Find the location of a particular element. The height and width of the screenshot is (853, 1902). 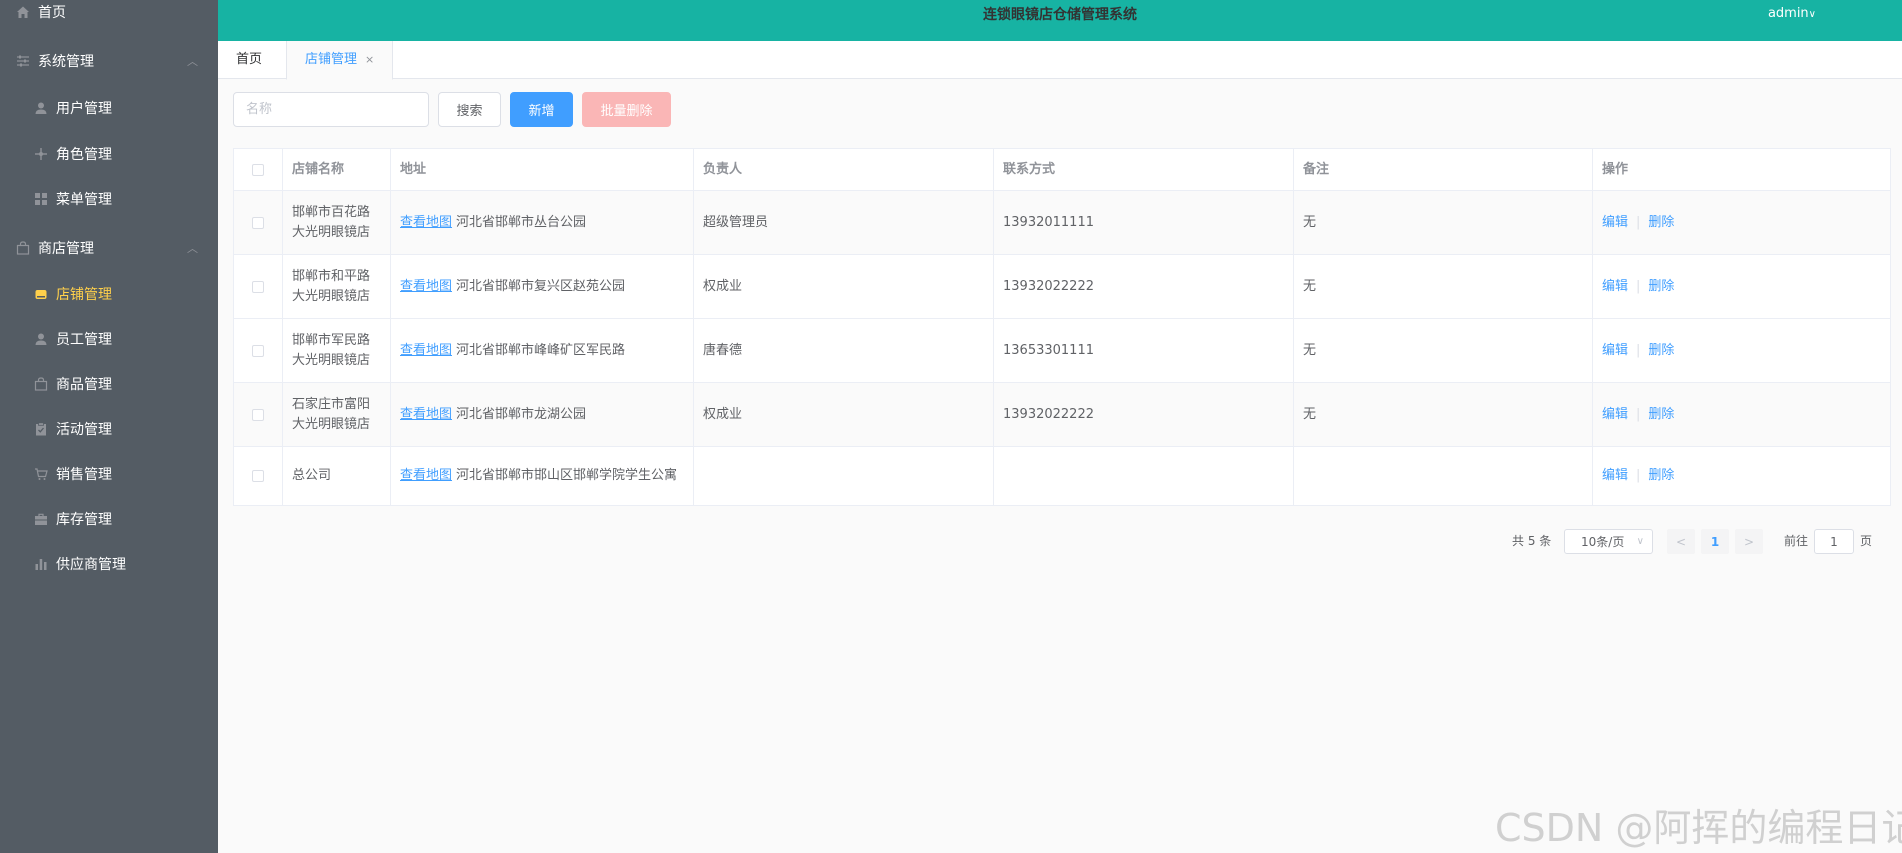

tab-home: 首页 is located at coordinates (249, 60).